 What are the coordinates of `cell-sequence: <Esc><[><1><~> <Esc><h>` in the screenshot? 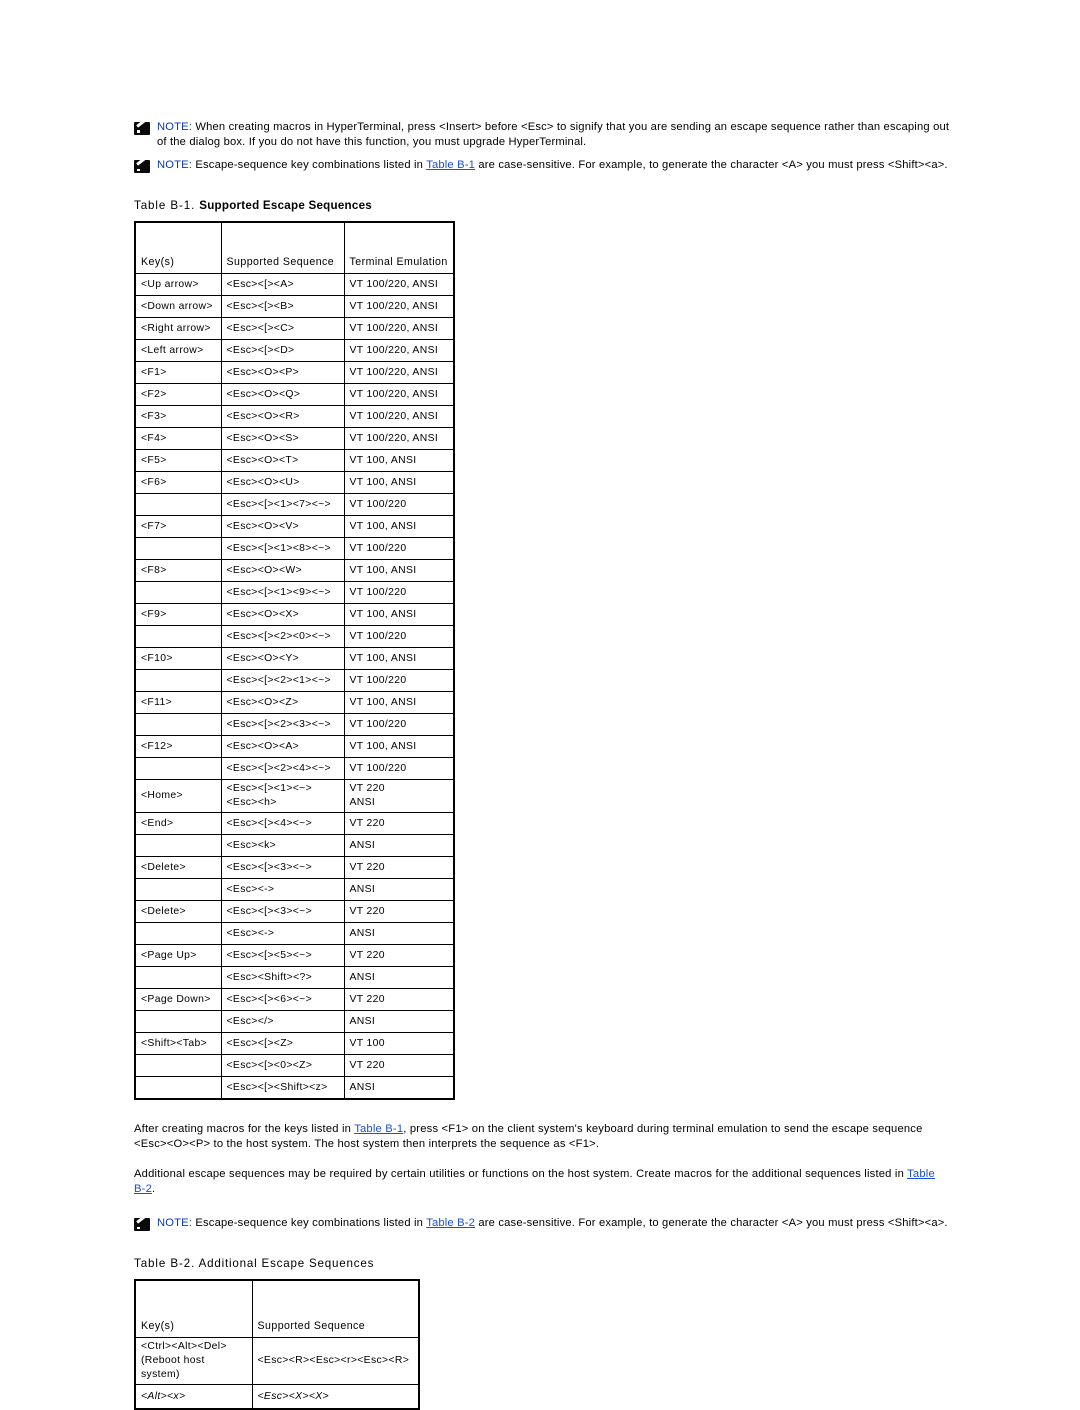 It's located at (282, 796).